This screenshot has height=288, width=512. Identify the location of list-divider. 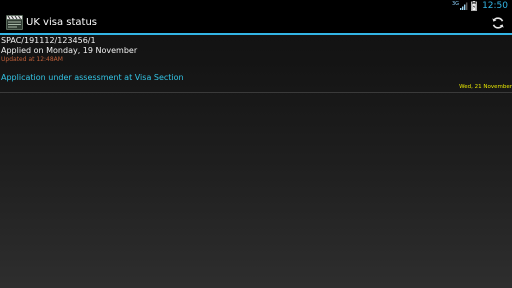
(256, 92).